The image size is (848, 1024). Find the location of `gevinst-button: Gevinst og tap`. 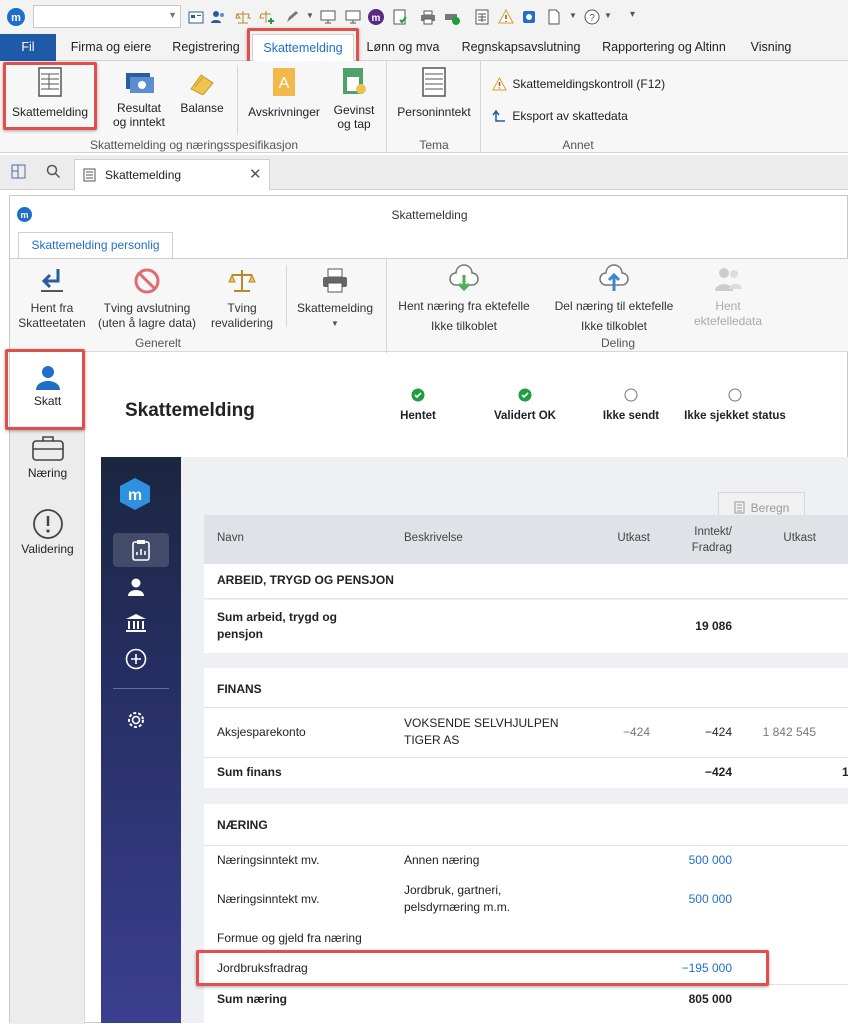

gevinst-button: Gevinst og tap is located at coordinates (354, 99).